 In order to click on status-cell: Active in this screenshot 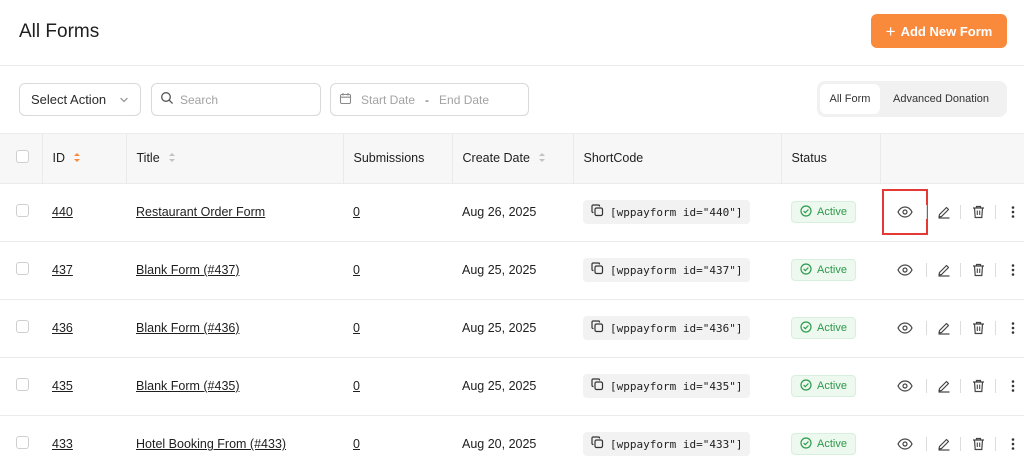, I will do `click(830, 328)`.